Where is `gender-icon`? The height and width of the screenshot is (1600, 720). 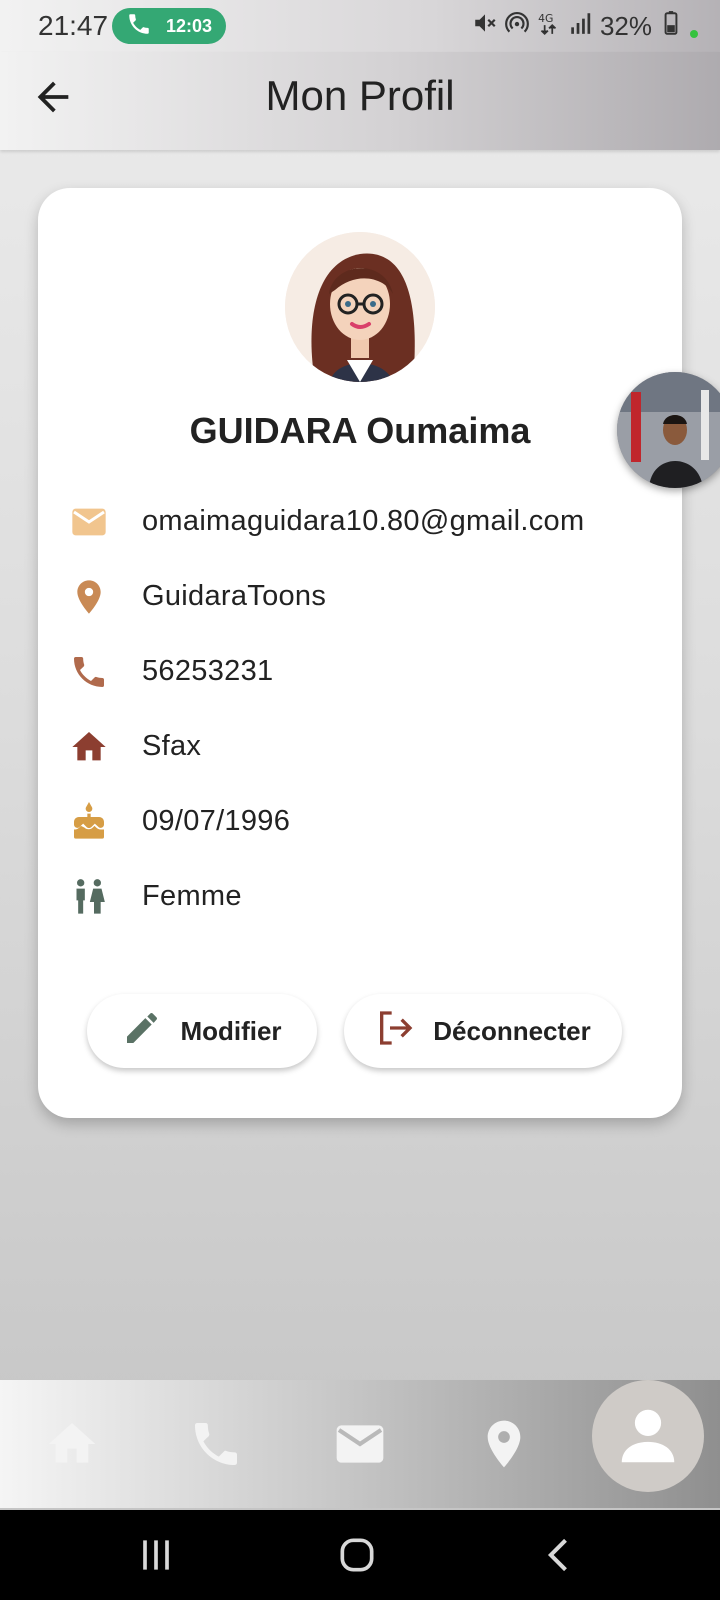 gender-icon is located at coordinates (89, 897).